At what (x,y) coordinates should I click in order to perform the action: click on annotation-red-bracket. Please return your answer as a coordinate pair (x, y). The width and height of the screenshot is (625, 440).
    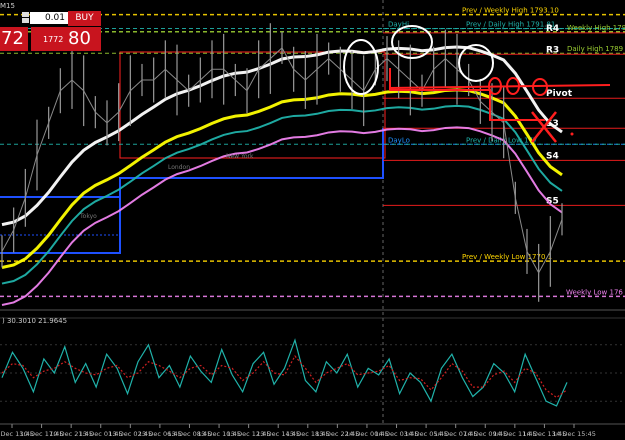
    Looking at the image, I should click on (467, 94).